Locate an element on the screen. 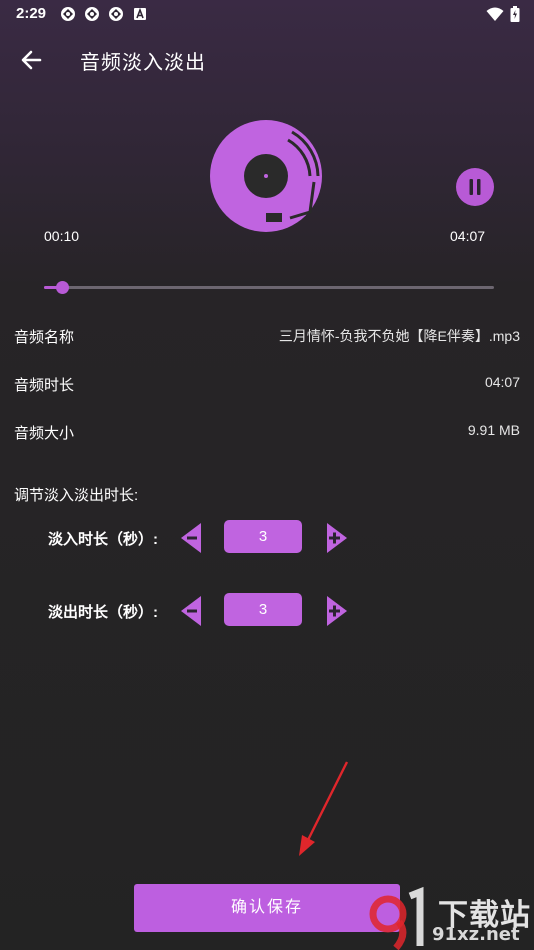 Image resolution: width=534 pixels, height=950 pixels. fade-out-label: 淡出时长（秒）: is located at coordinates (103, 612).